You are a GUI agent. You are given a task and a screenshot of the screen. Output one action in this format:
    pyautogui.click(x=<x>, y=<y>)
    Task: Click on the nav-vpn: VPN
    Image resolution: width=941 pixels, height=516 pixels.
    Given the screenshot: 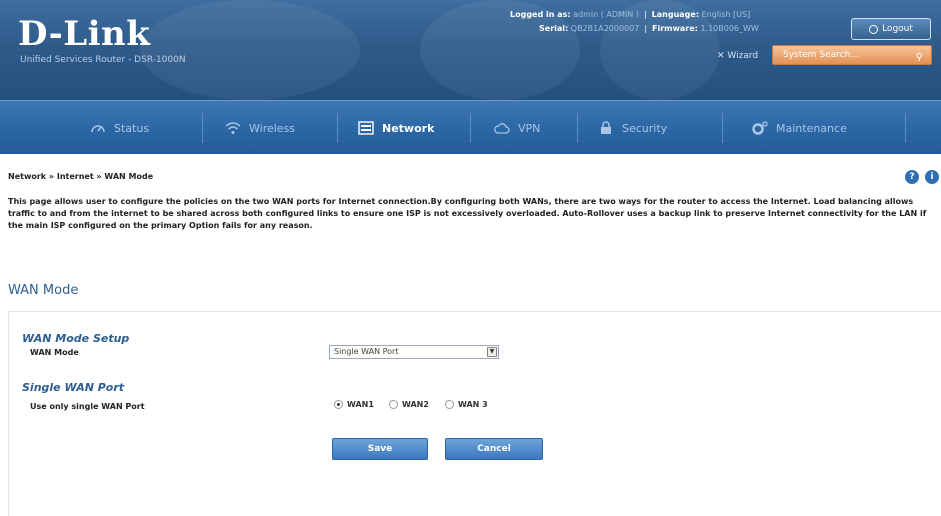 What is the action you would take?
    pyautogui.click(x=517, y=128)
    